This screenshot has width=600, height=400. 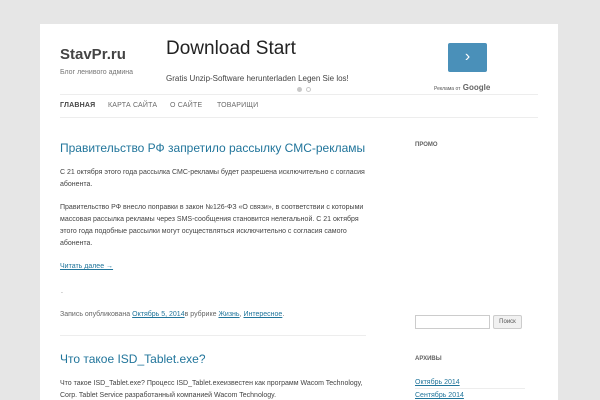 I want to click on meta-comma: ,, so click(x=240, y=314).